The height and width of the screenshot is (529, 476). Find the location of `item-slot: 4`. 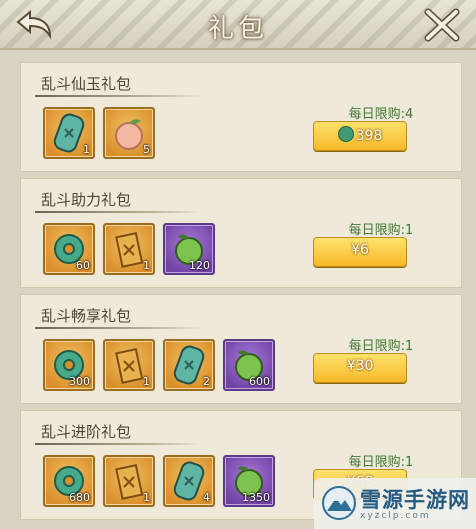

item-slot: 4 is located at coordinates (189, 481).